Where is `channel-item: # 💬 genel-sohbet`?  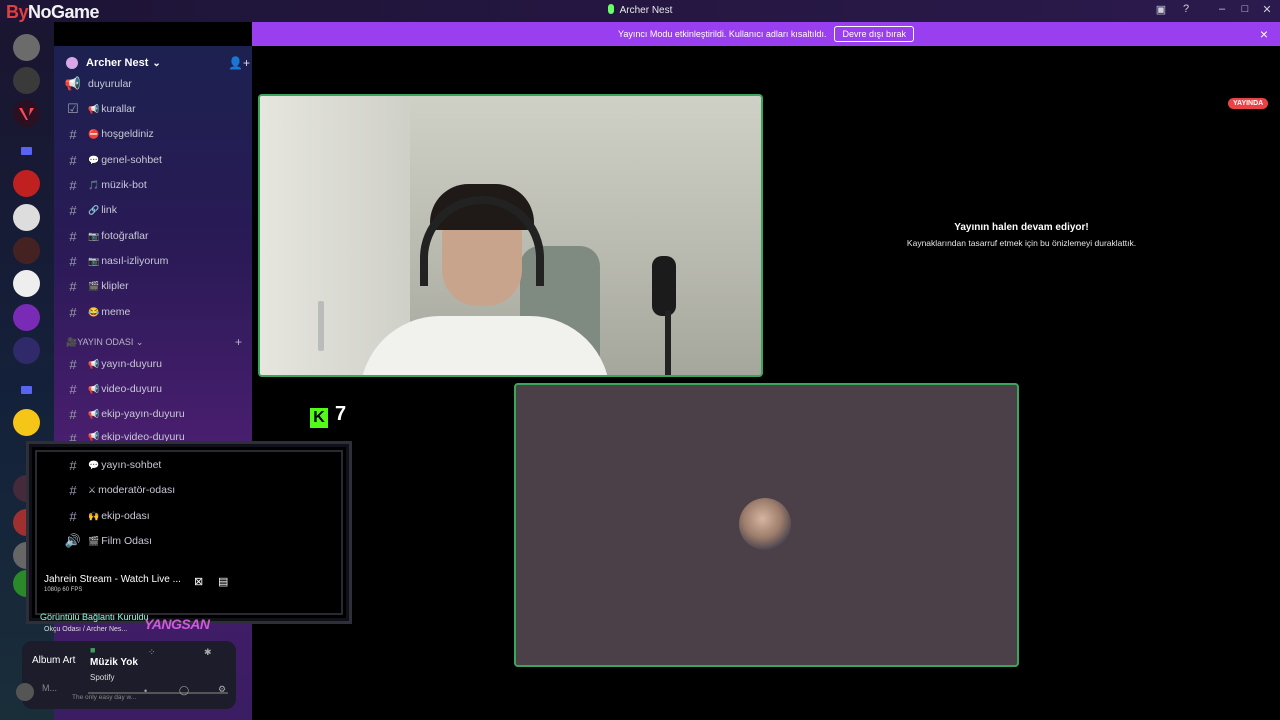
channel-item: # 💬 genel-sohbet is located at coordinates (153, 160).